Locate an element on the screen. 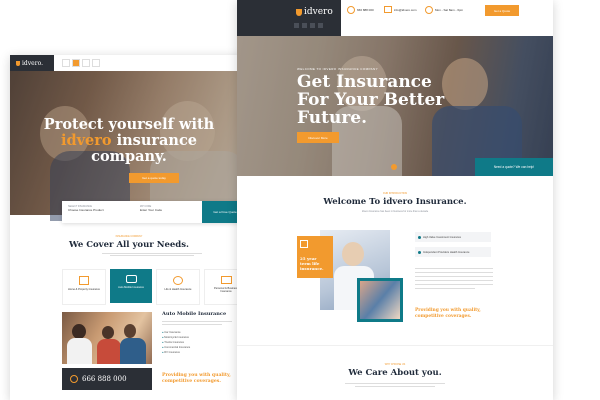 This screenshot has width=600, height=400. care-section: WHY CHOOSE US We Care About you. is located at coordinates (395, 372).